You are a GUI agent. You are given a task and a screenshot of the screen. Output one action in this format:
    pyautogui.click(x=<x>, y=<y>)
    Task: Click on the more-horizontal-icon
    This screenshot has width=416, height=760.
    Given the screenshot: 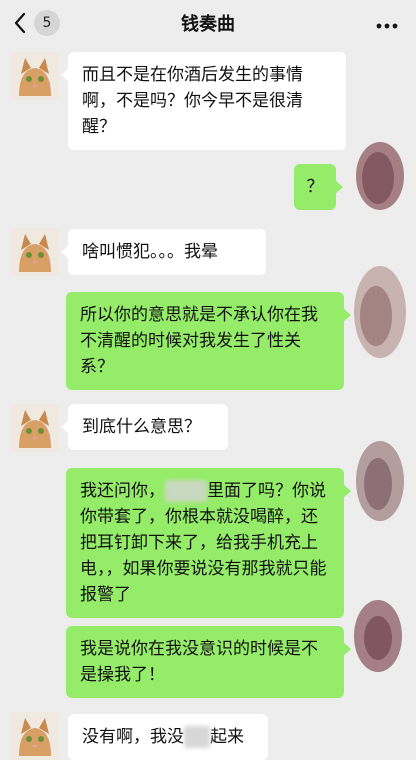 What is the action you would take?
    pyautogui.click(x=387, y=23)
    